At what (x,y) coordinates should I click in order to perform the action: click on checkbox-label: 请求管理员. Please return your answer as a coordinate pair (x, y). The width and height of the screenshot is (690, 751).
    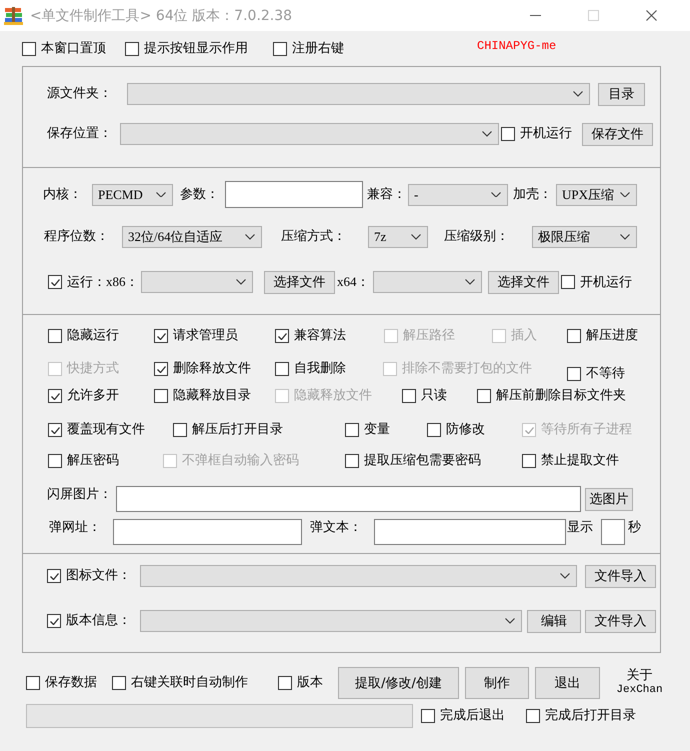
    Looking at the image, I should click on (205, 336).